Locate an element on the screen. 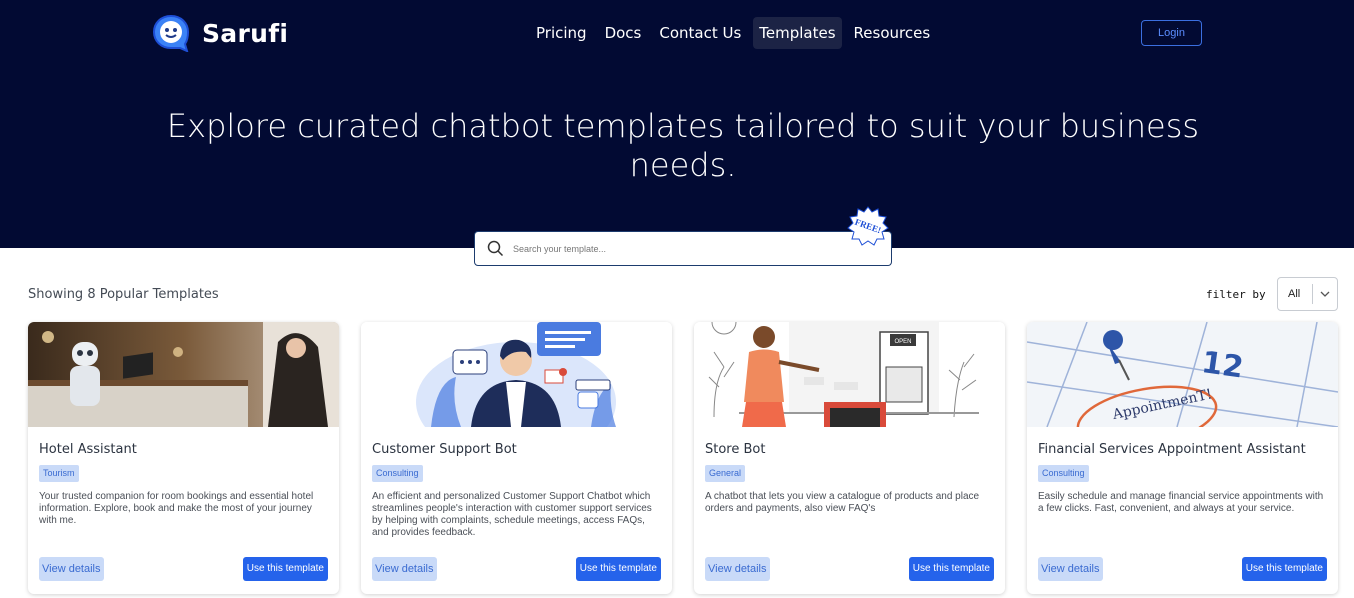 Image resolution: width=1354 pixels, height=598 pixels. brand-name: Sarufi is located at coordinates (245, 33).